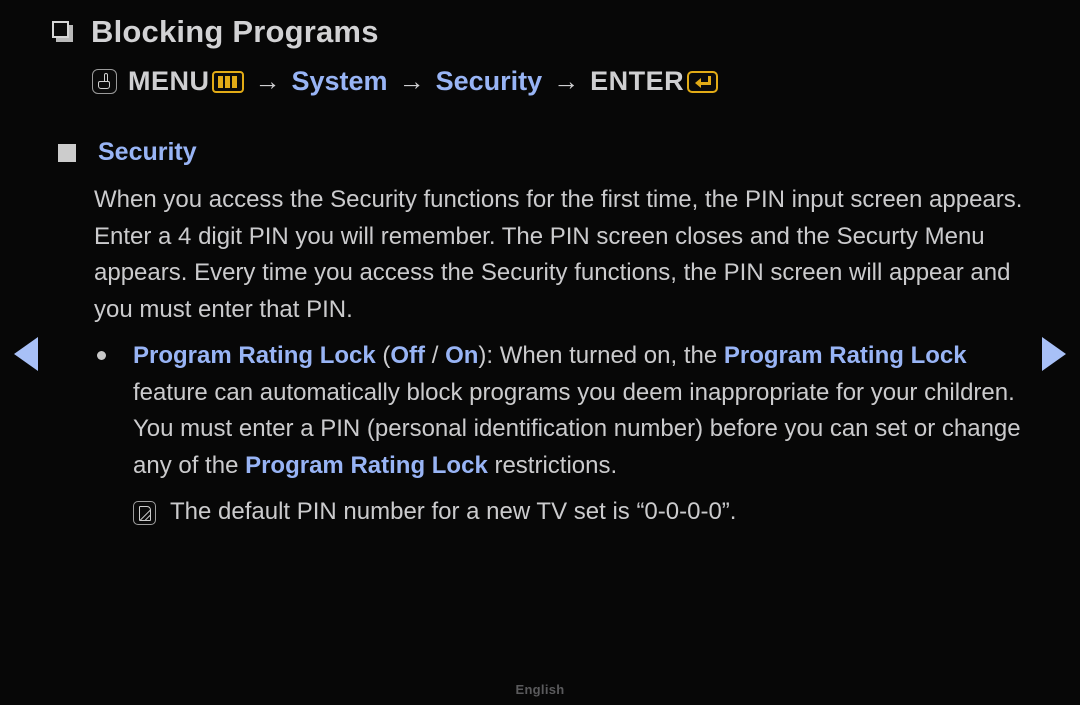 The image size is (1080, 705). Describe the element at coordinates (1054, 354) in the screenshot. I see `triangle-right-icon` at that location.